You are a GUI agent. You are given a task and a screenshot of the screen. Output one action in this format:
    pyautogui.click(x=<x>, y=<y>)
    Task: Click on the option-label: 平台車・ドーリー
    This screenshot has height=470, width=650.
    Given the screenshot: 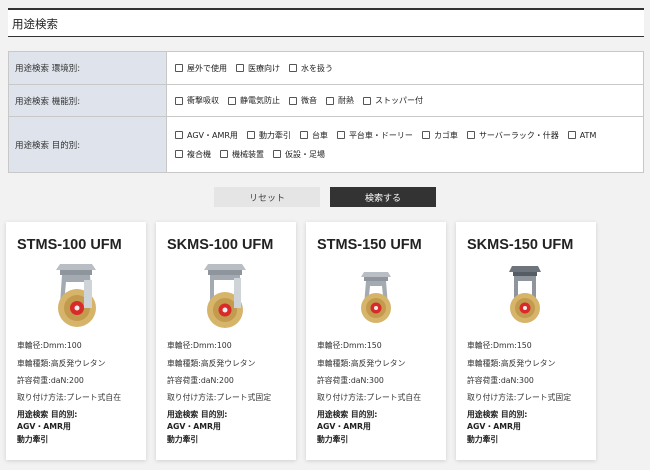 What is the action you would take?
    pyautogui.click(x=380, y=135)
    